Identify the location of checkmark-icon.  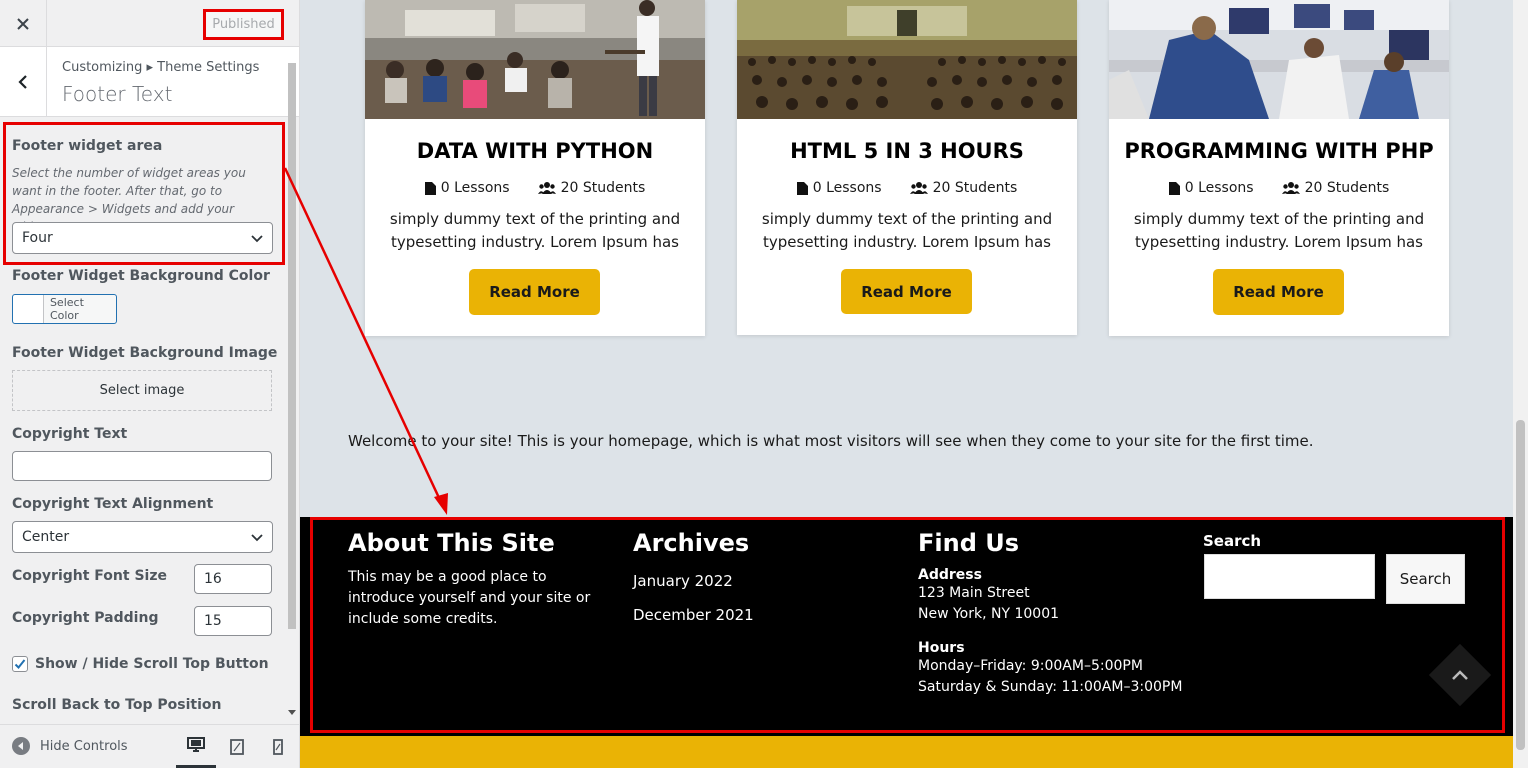
(20, 664).